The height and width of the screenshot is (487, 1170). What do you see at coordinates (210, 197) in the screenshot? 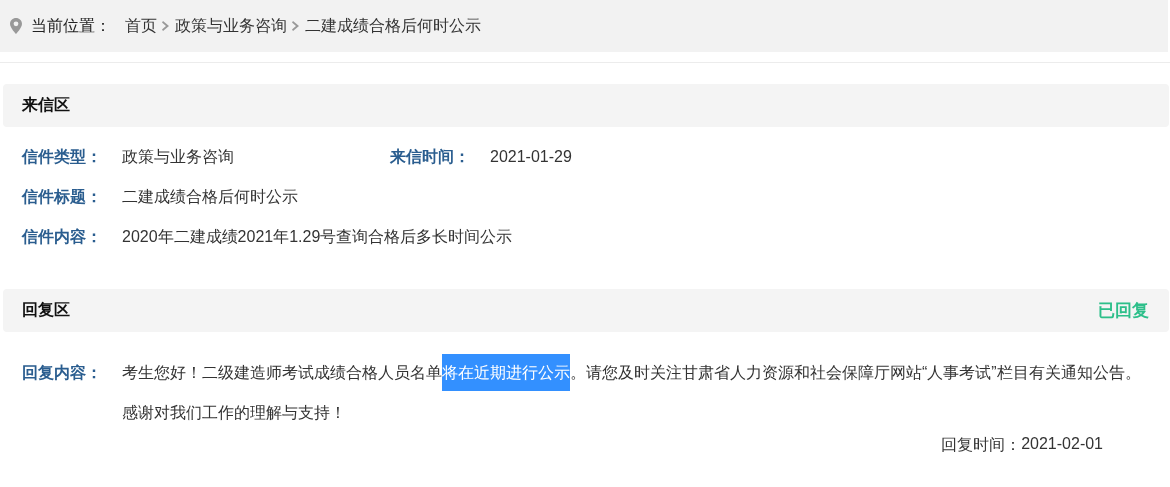
I see `field-value: 二建成绩合格后何时公示` at bounding box center [210, 197].